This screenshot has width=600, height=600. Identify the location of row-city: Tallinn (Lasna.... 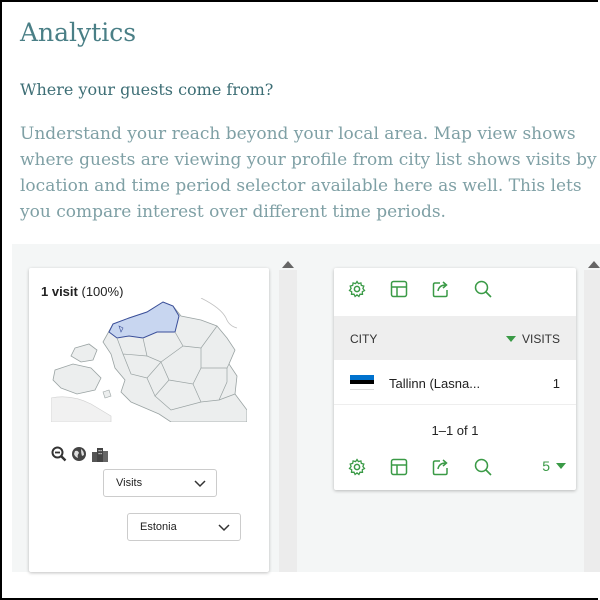
(435, 383).